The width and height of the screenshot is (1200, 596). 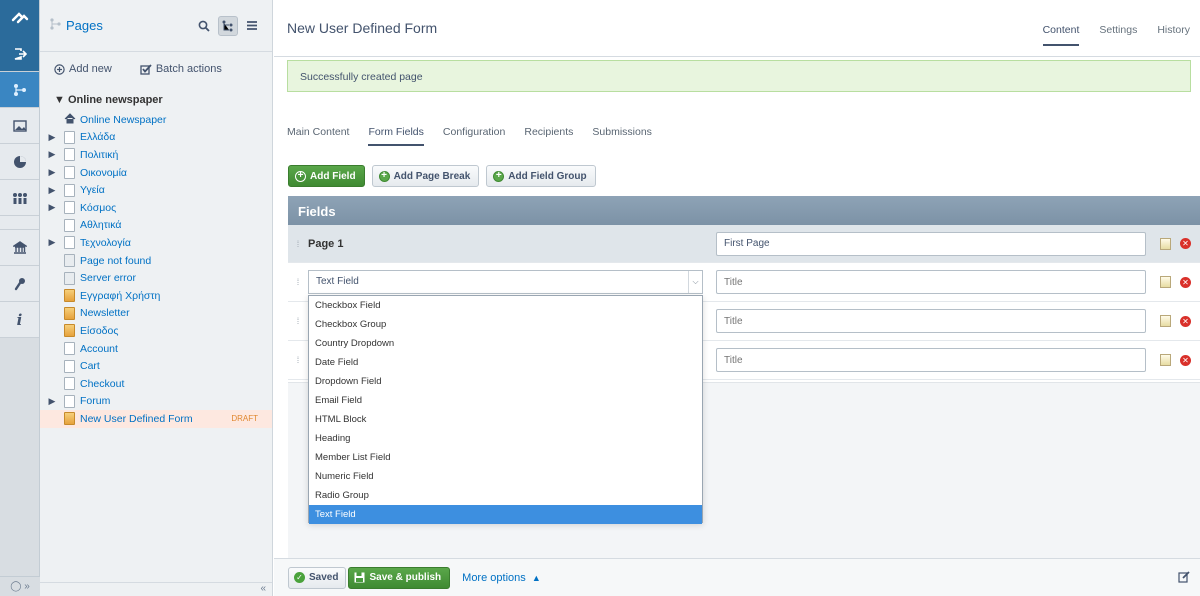 What do you see at coordinates (396, 136) in the screenshot?
I see `tab-form-fields: Form Fields` at bounding box center [396, 136].